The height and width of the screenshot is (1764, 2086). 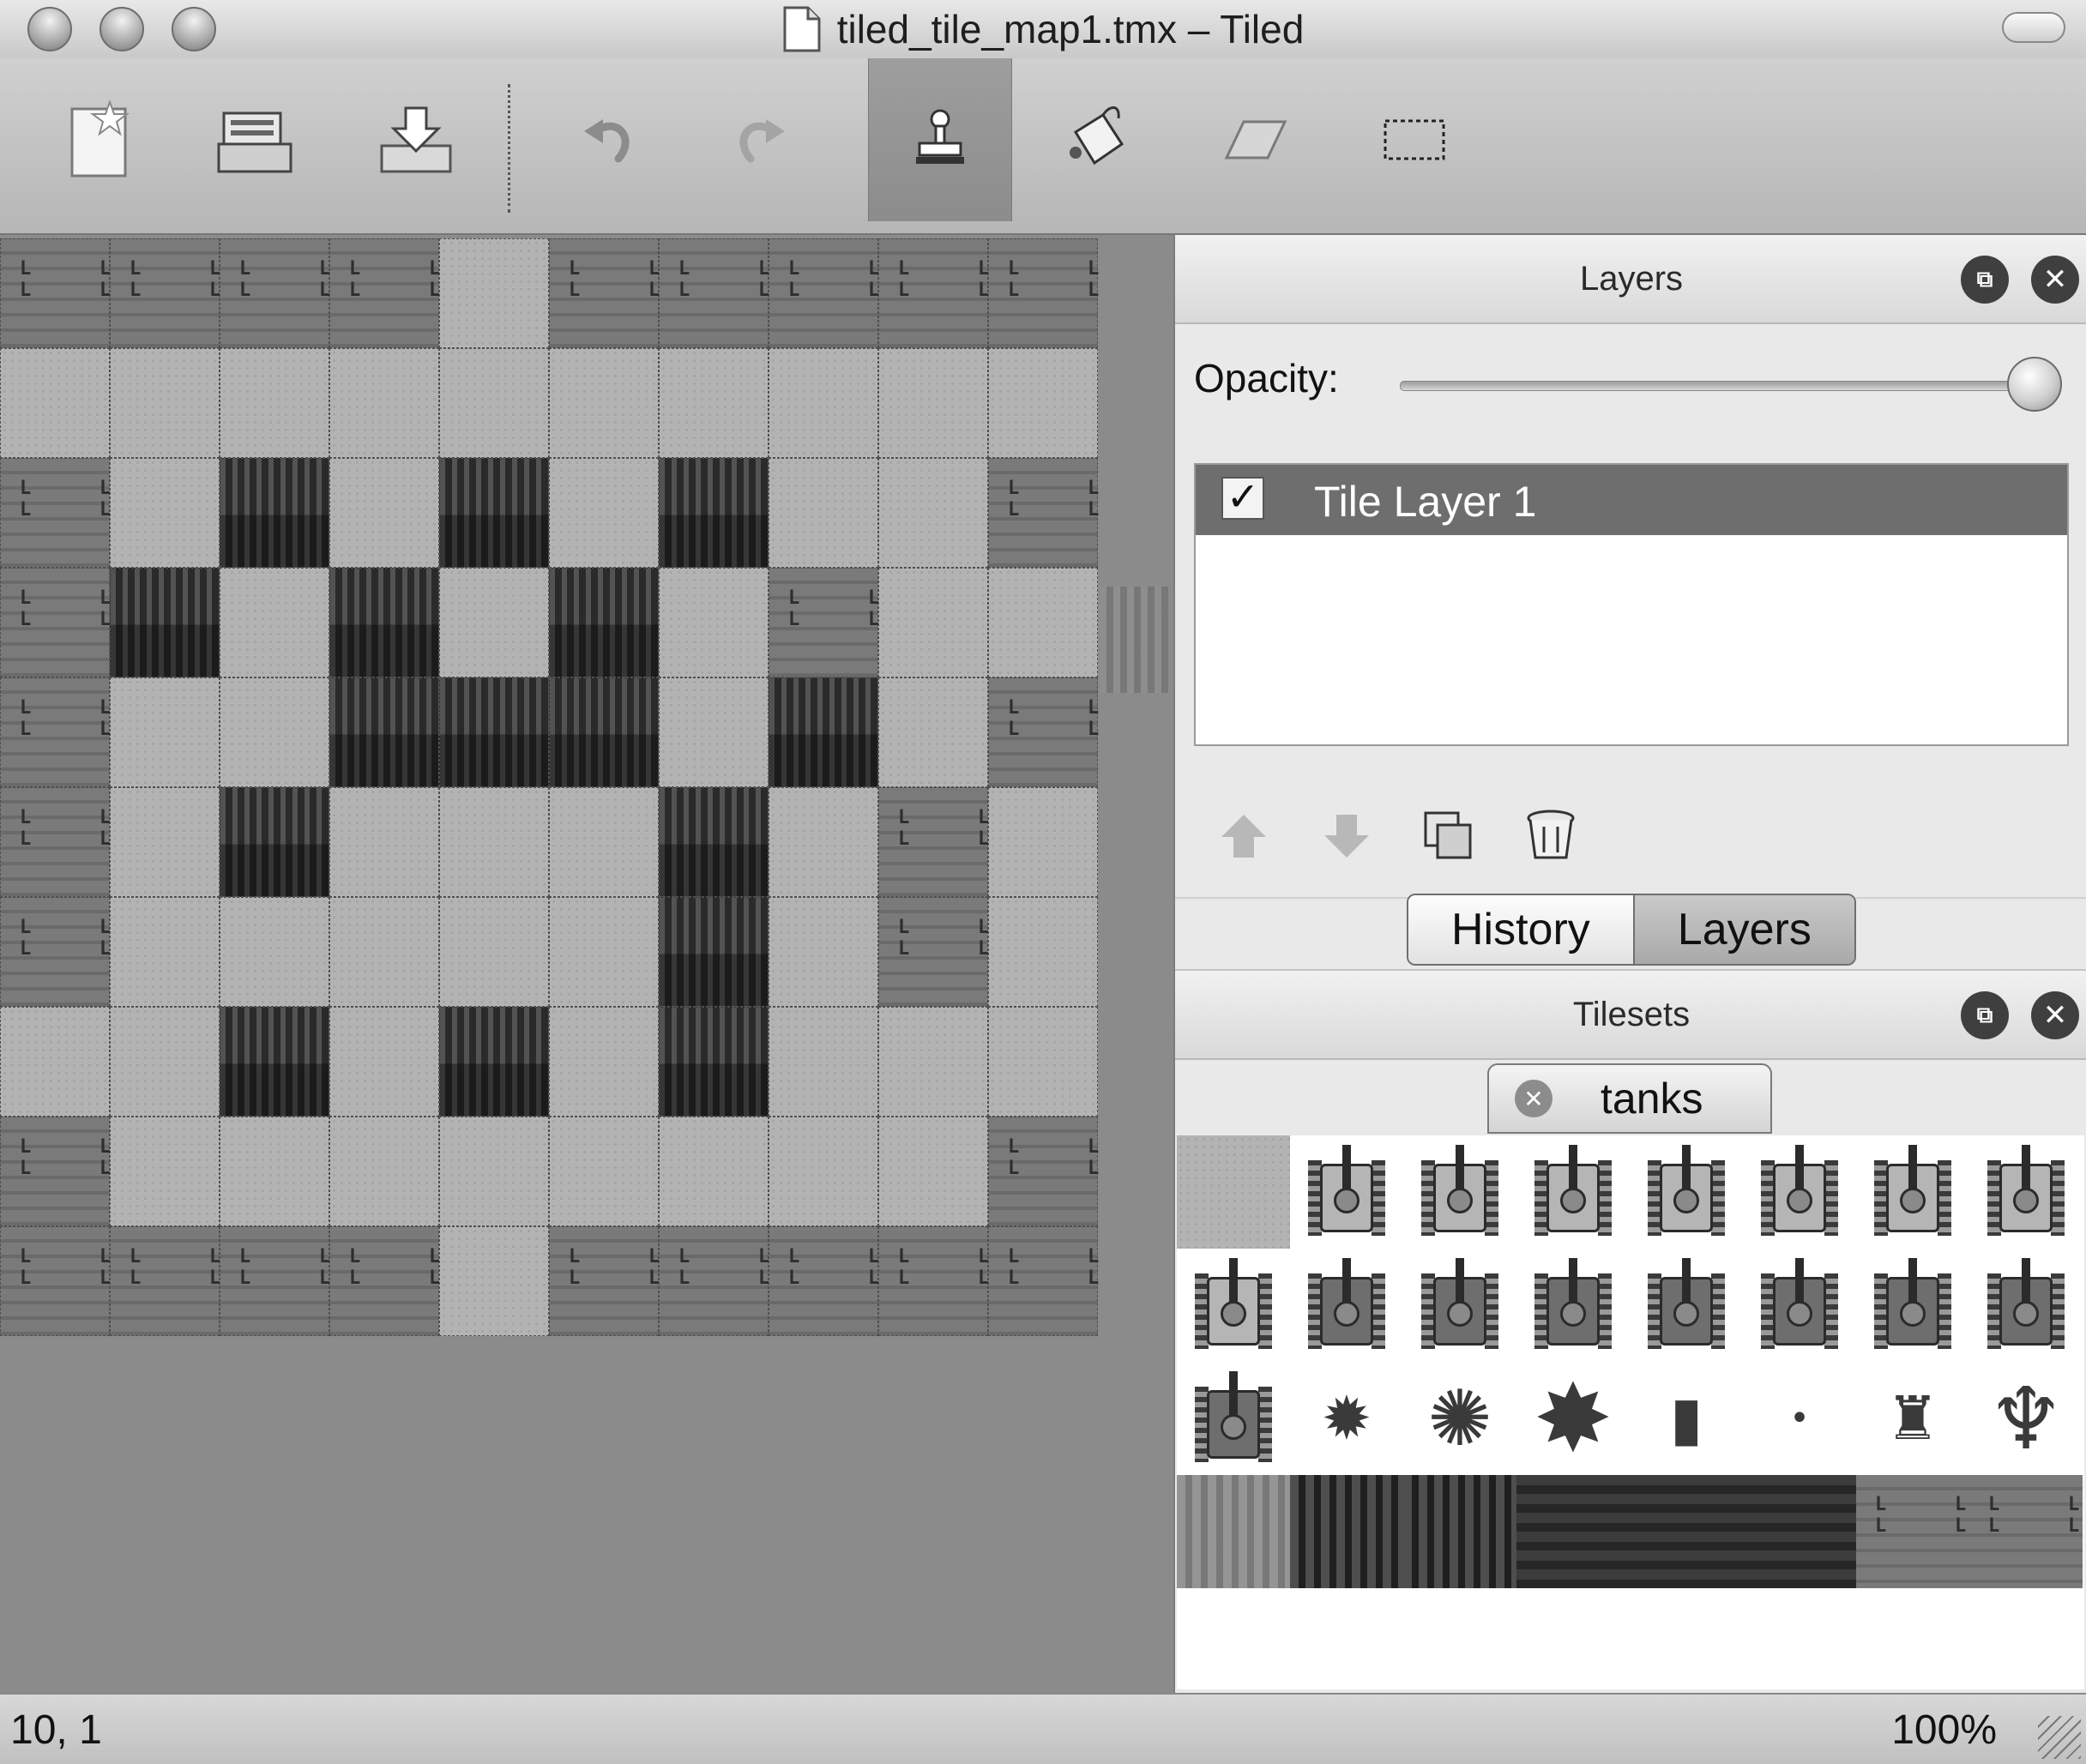 What do you see at coordinates (1097, 139) in the screenshot?
I see `bucket-fill-button` at bounding box center [1097, 139].